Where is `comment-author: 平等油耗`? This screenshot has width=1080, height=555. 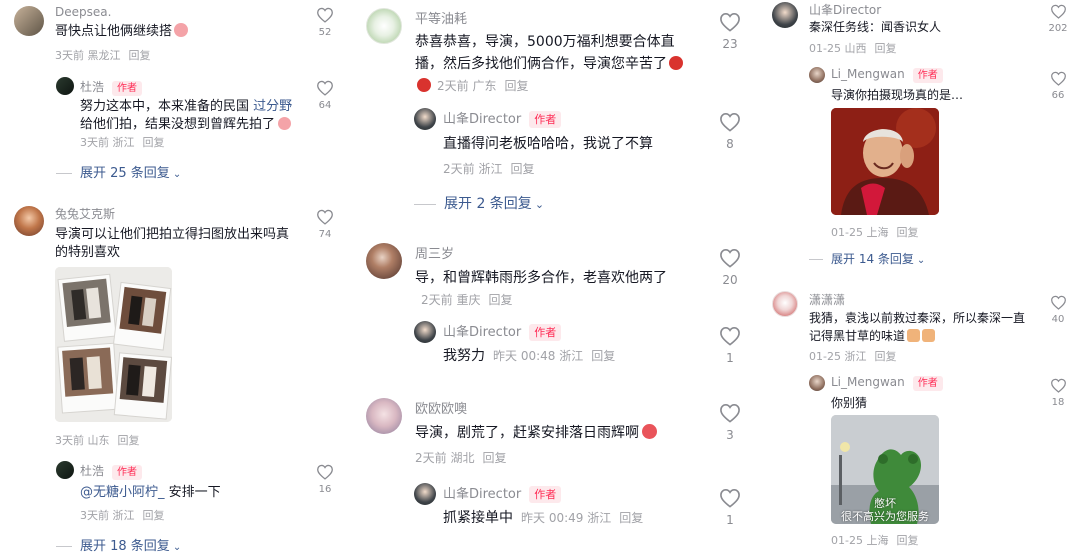 comment-author: 平等油耗 is located at coordinates (441, 17).